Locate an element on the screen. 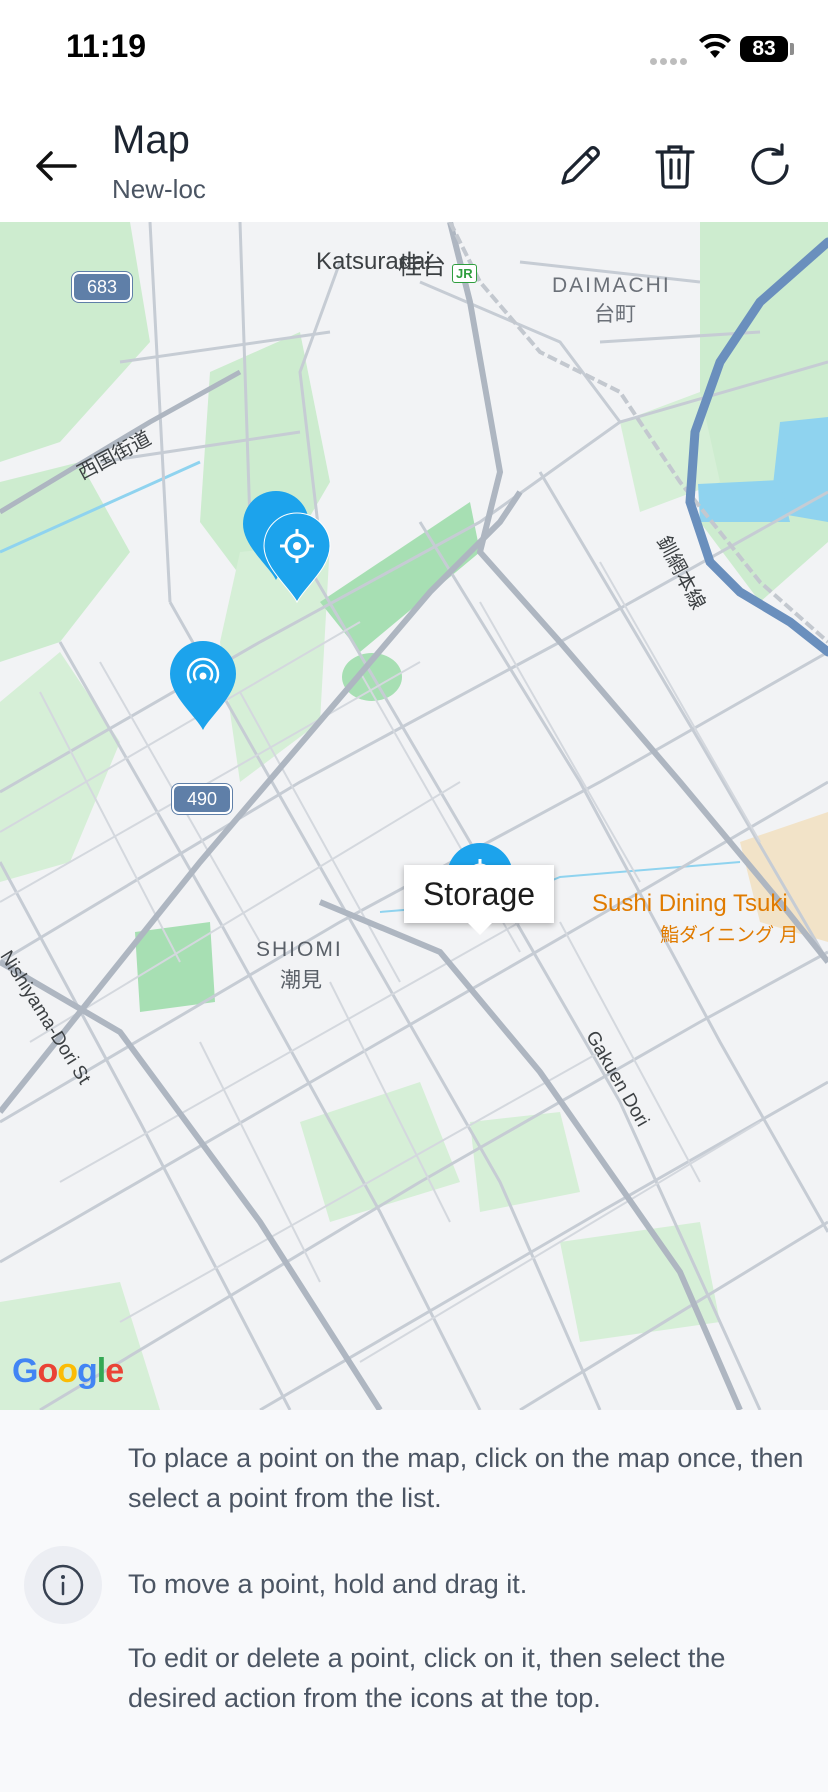 The image size is (828, 1792). info-icon-badge is located at coordinates (63, 1585).